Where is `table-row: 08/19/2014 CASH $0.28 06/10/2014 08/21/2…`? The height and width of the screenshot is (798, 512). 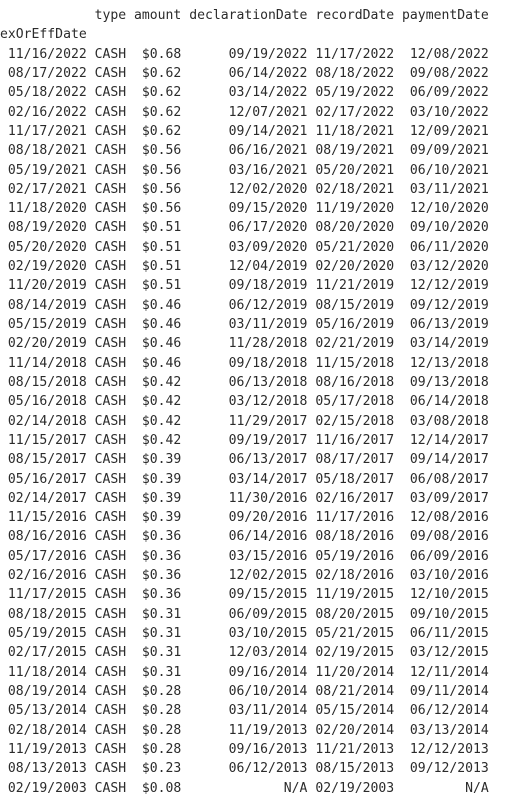 table-row: 08/19/2014 CASH $0.28 06/10/2014 08/21/2… is located at coordinates (244, 691).